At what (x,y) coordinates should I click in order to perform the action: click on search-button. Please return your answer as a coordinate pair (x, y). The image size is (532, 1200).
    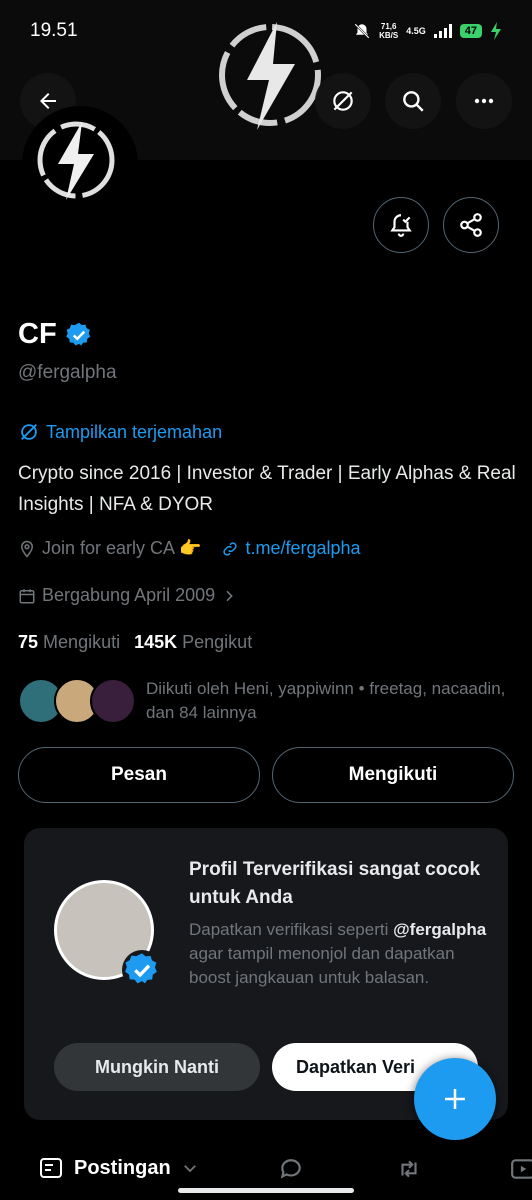
    Looking at the image, I should click on (413, 101).